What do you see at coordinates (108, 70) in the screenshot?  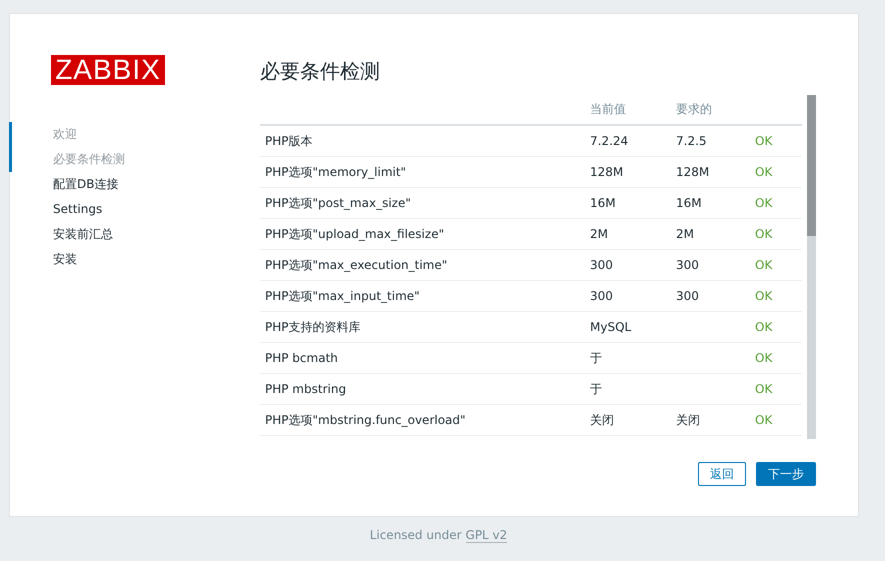 I see `zabbix-logo: ZABBIX` at bounding box center [108, 70].